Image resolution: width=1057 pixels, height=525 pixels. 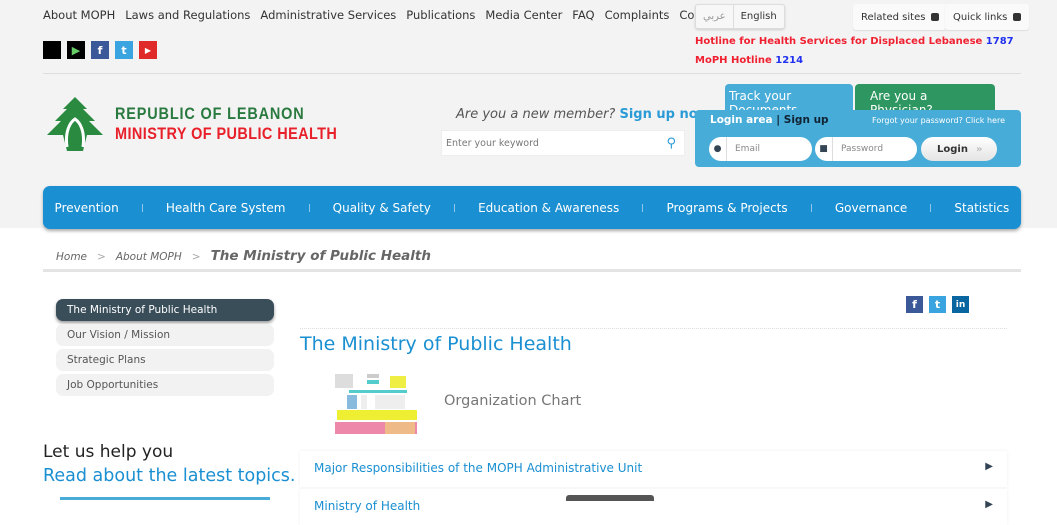 I want to click on quick-links-button: Quick links, so click(x=987, y=17).